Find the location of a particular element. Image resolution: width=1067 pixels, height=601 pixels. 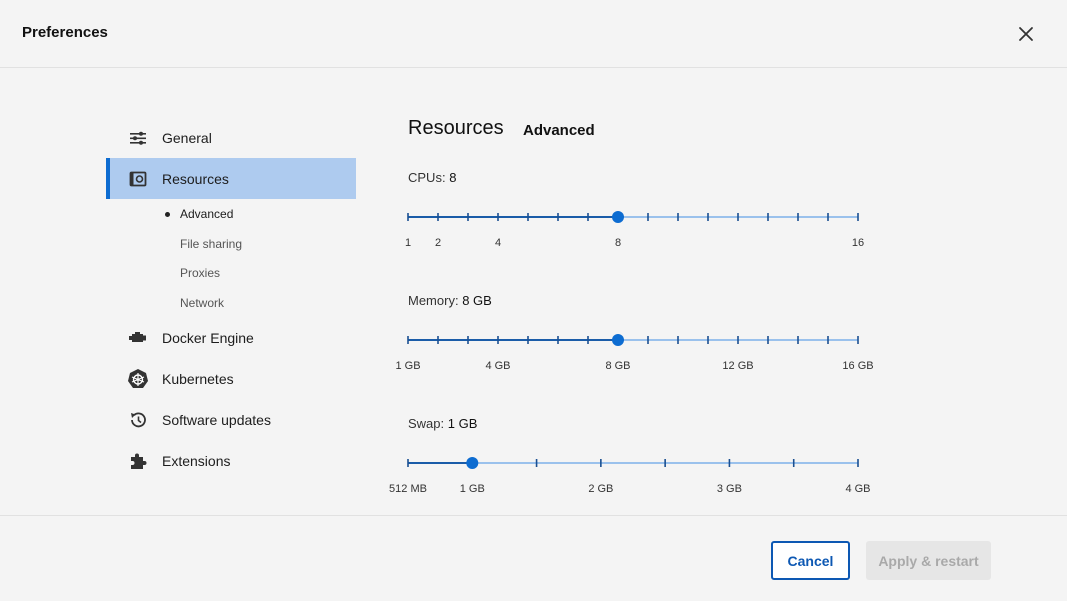

dialog-footer: Cancel Apply & restart is located at coordinates (533, 558).